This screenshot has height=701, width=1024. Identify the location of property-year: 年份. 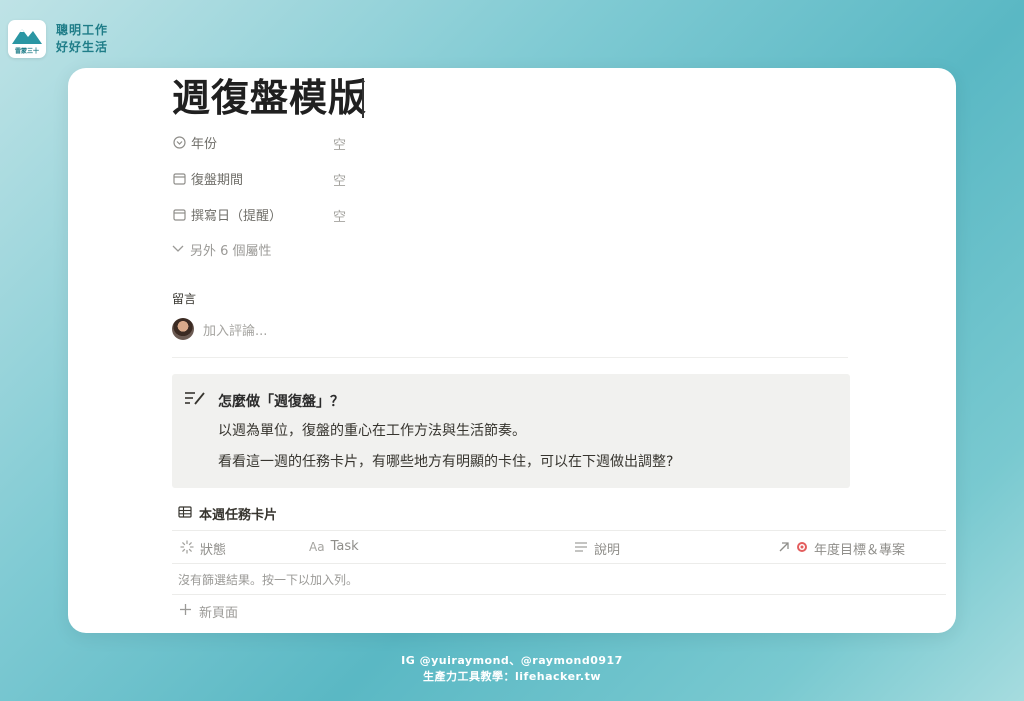
(194, 142).